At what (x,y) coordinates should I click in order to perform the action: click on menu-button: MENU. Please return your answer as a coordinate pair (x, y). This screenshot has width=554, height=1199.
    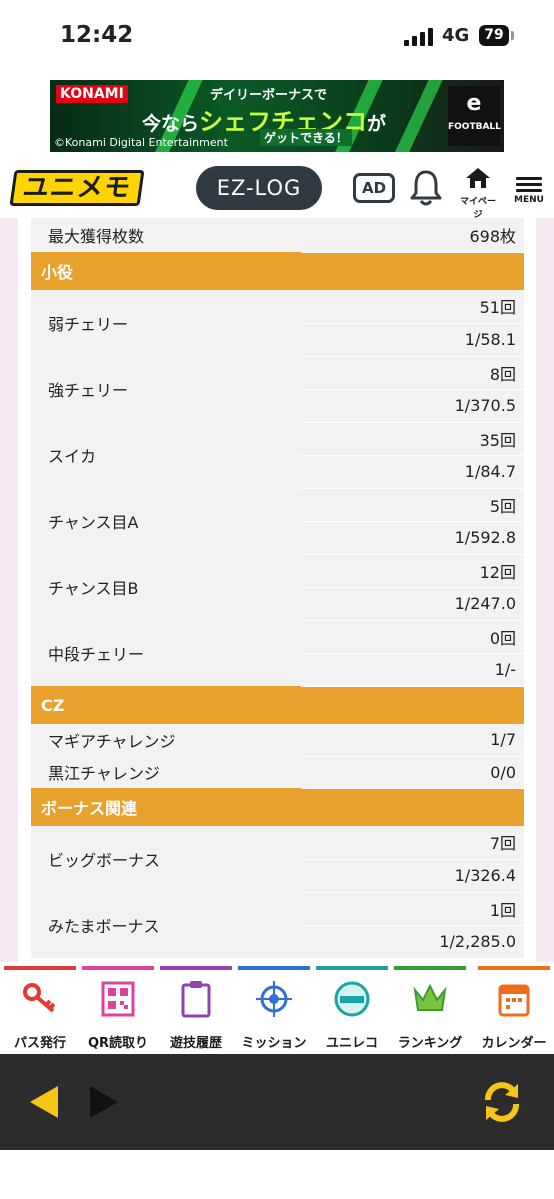
    Looking at the image, I should click on (529, 187).